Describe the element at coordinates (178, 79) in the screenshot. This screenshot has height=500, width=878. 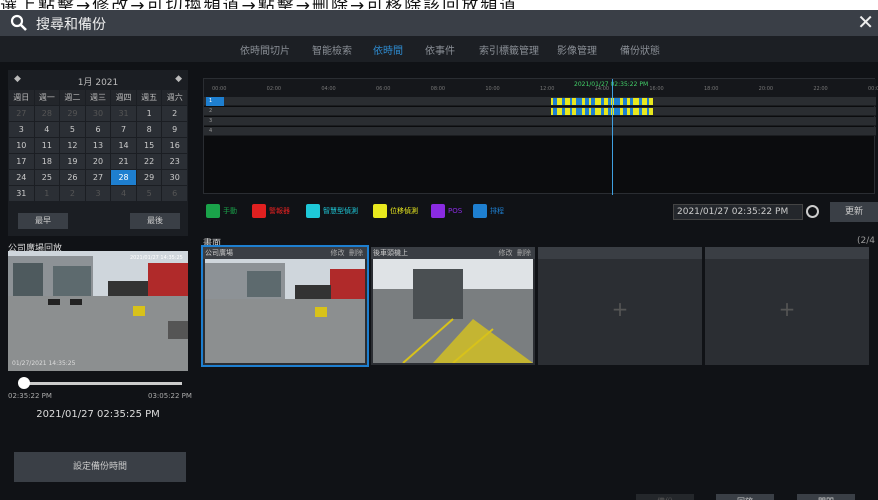
I see `next-month-icon: ◆` at that location.